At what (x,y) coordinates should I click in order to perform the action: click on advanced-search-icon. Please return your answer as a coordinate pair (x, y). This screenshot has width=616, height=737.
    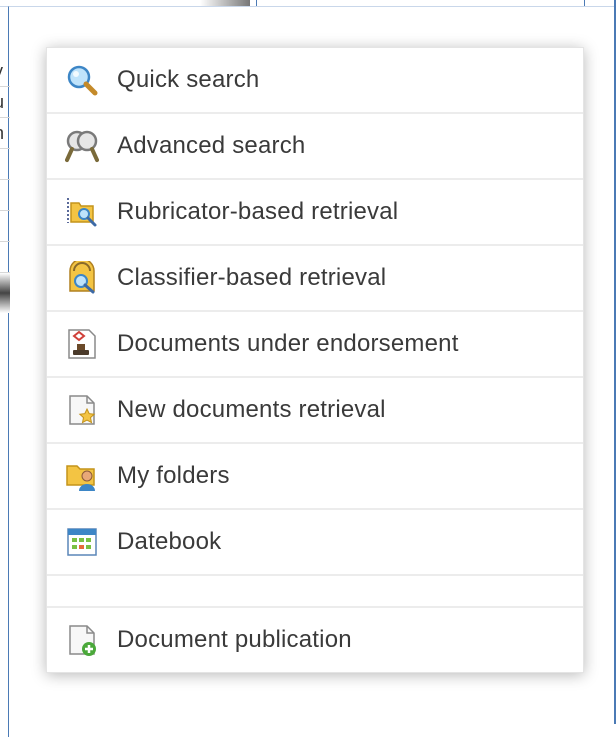
    Looking at the image, I should click on (82, 146).